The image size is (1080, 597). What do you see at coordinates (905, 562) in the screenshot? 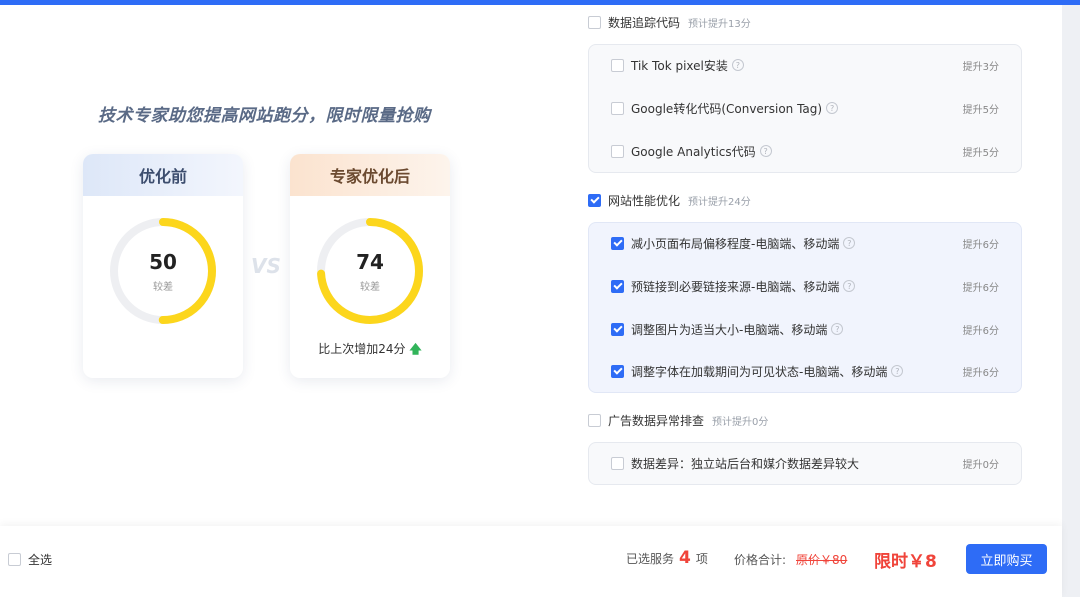
I see `sale-price: 限时￥8` at bounding box center [905, 562].